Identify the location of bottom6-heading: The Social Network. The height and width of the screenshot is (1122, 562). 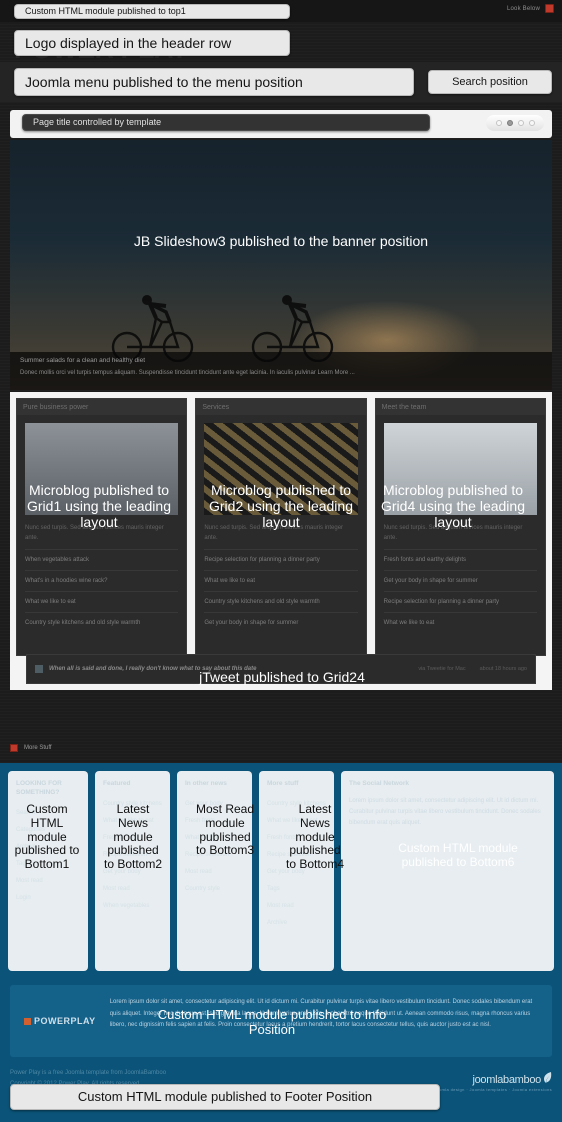
(379, 783).